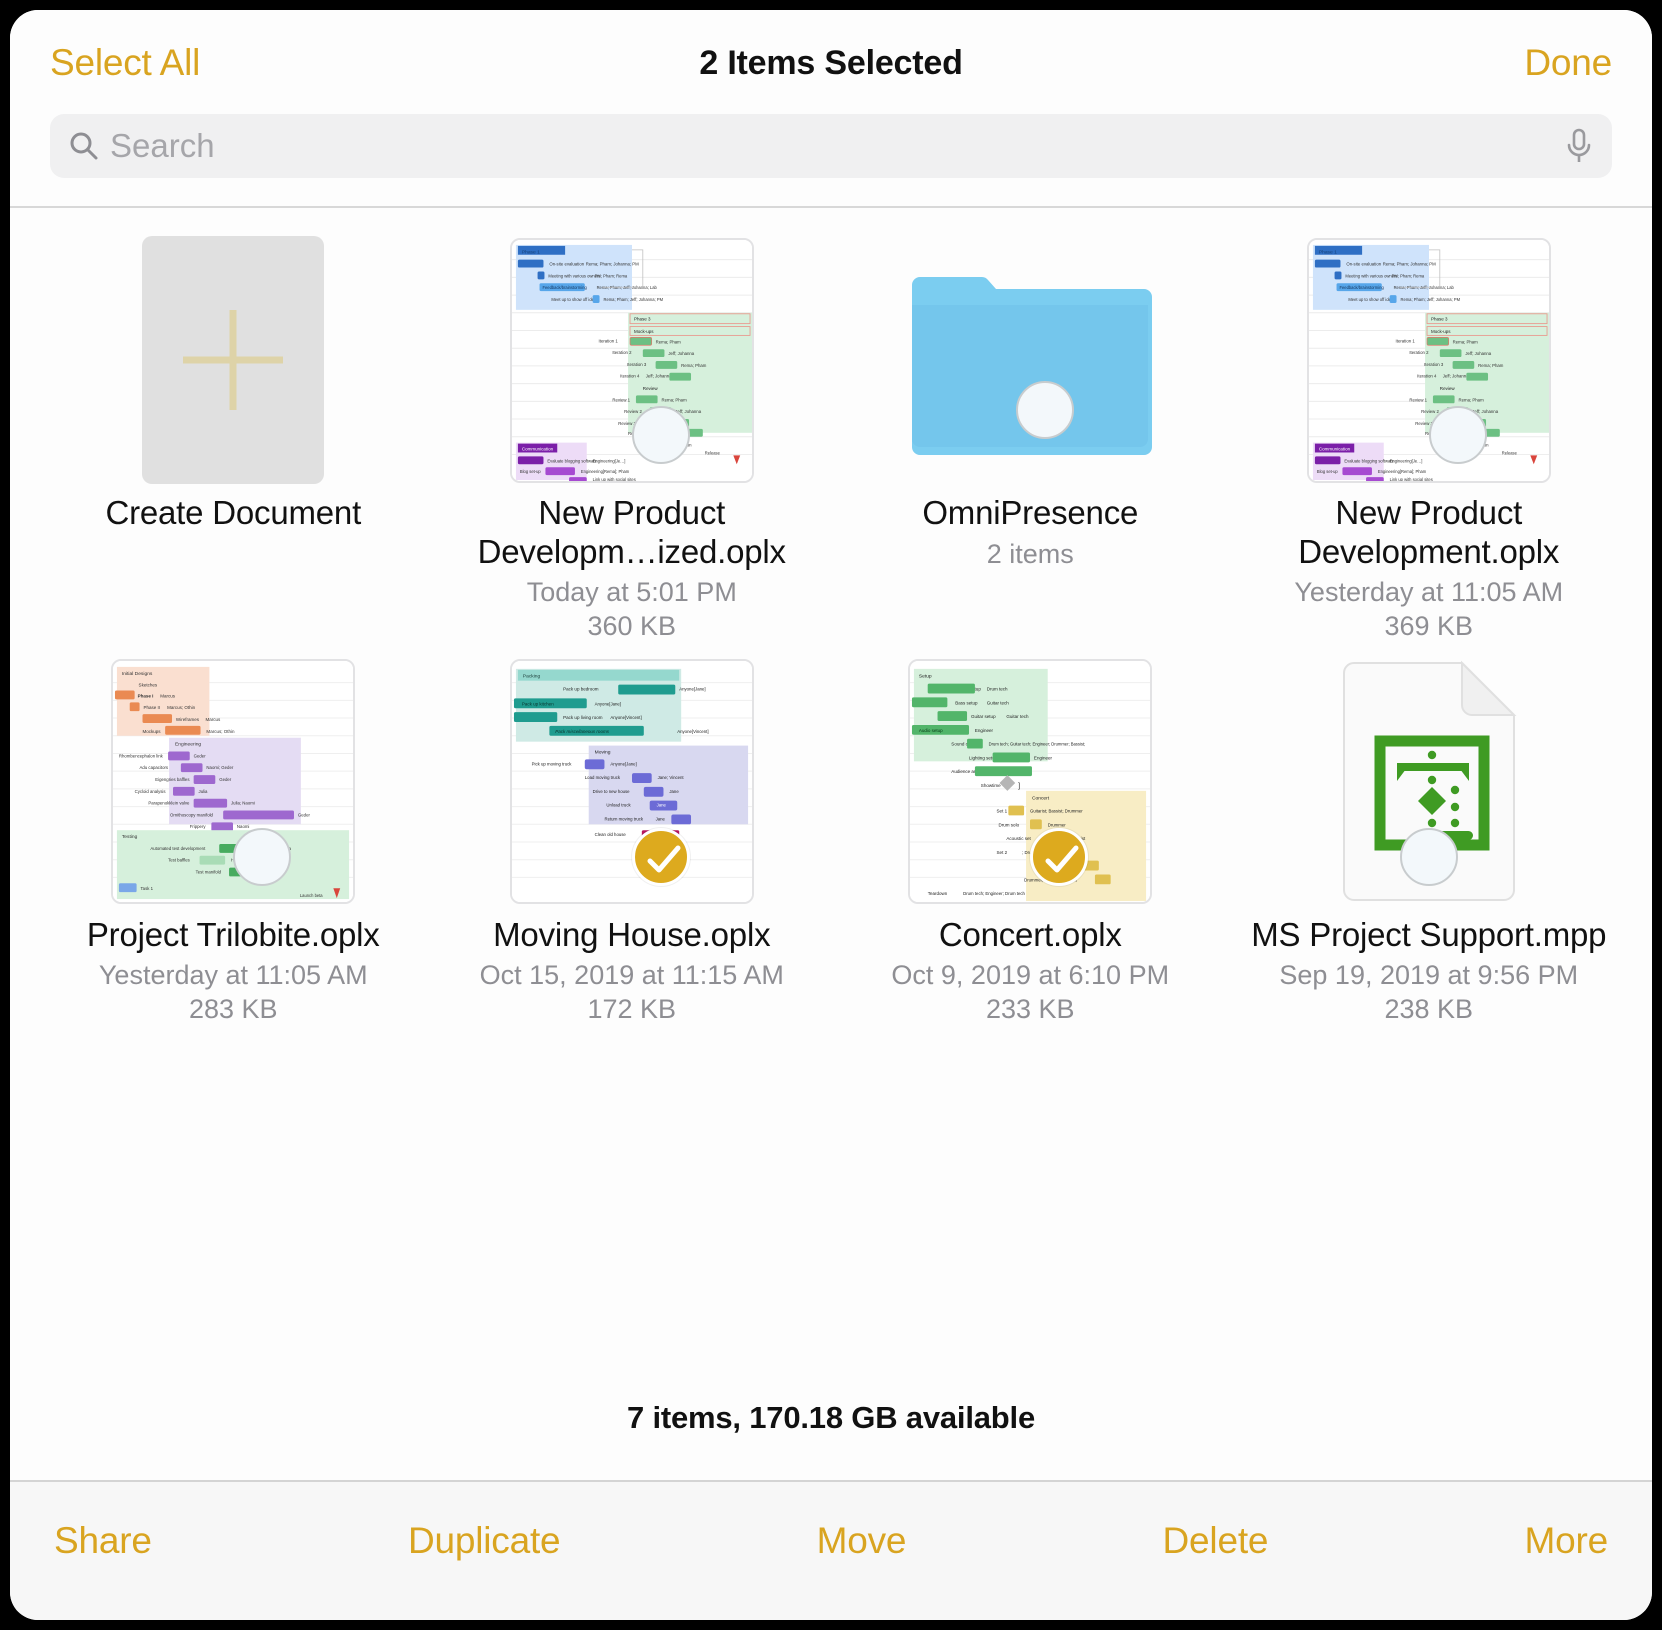 Image resolution: width=1662 pixels, height=1630 pixels. I want to click on svg-text: Showtime, so click(991, 785).